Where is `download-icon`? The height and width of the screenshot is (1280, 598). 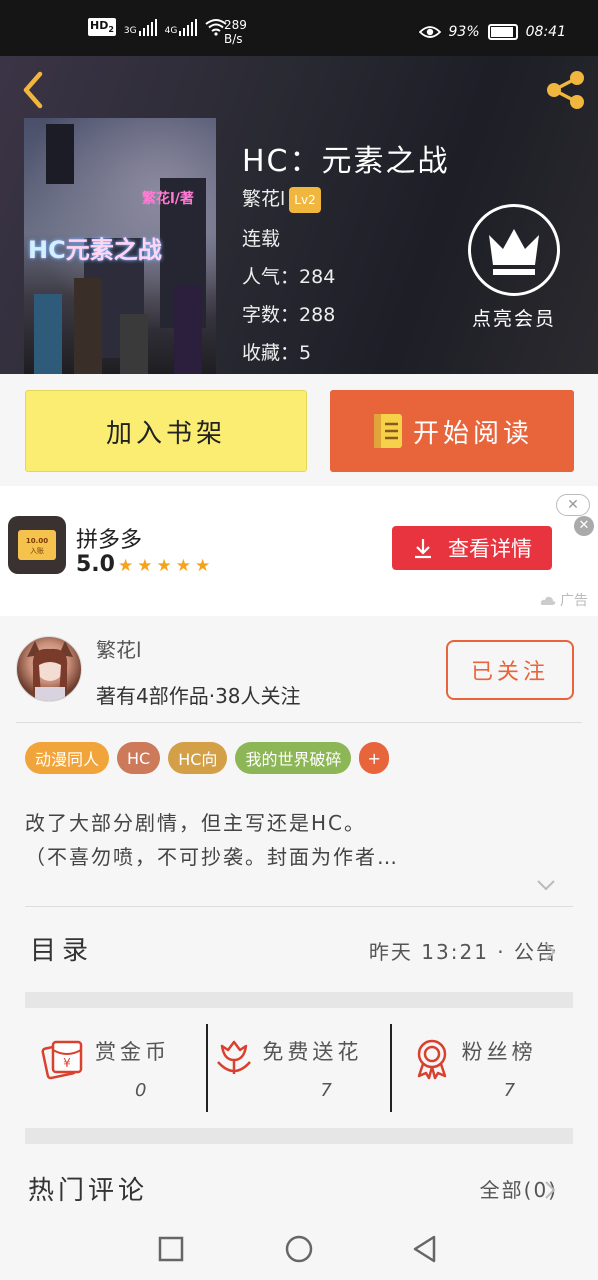 download-icon is located at coordinates (423, 549).